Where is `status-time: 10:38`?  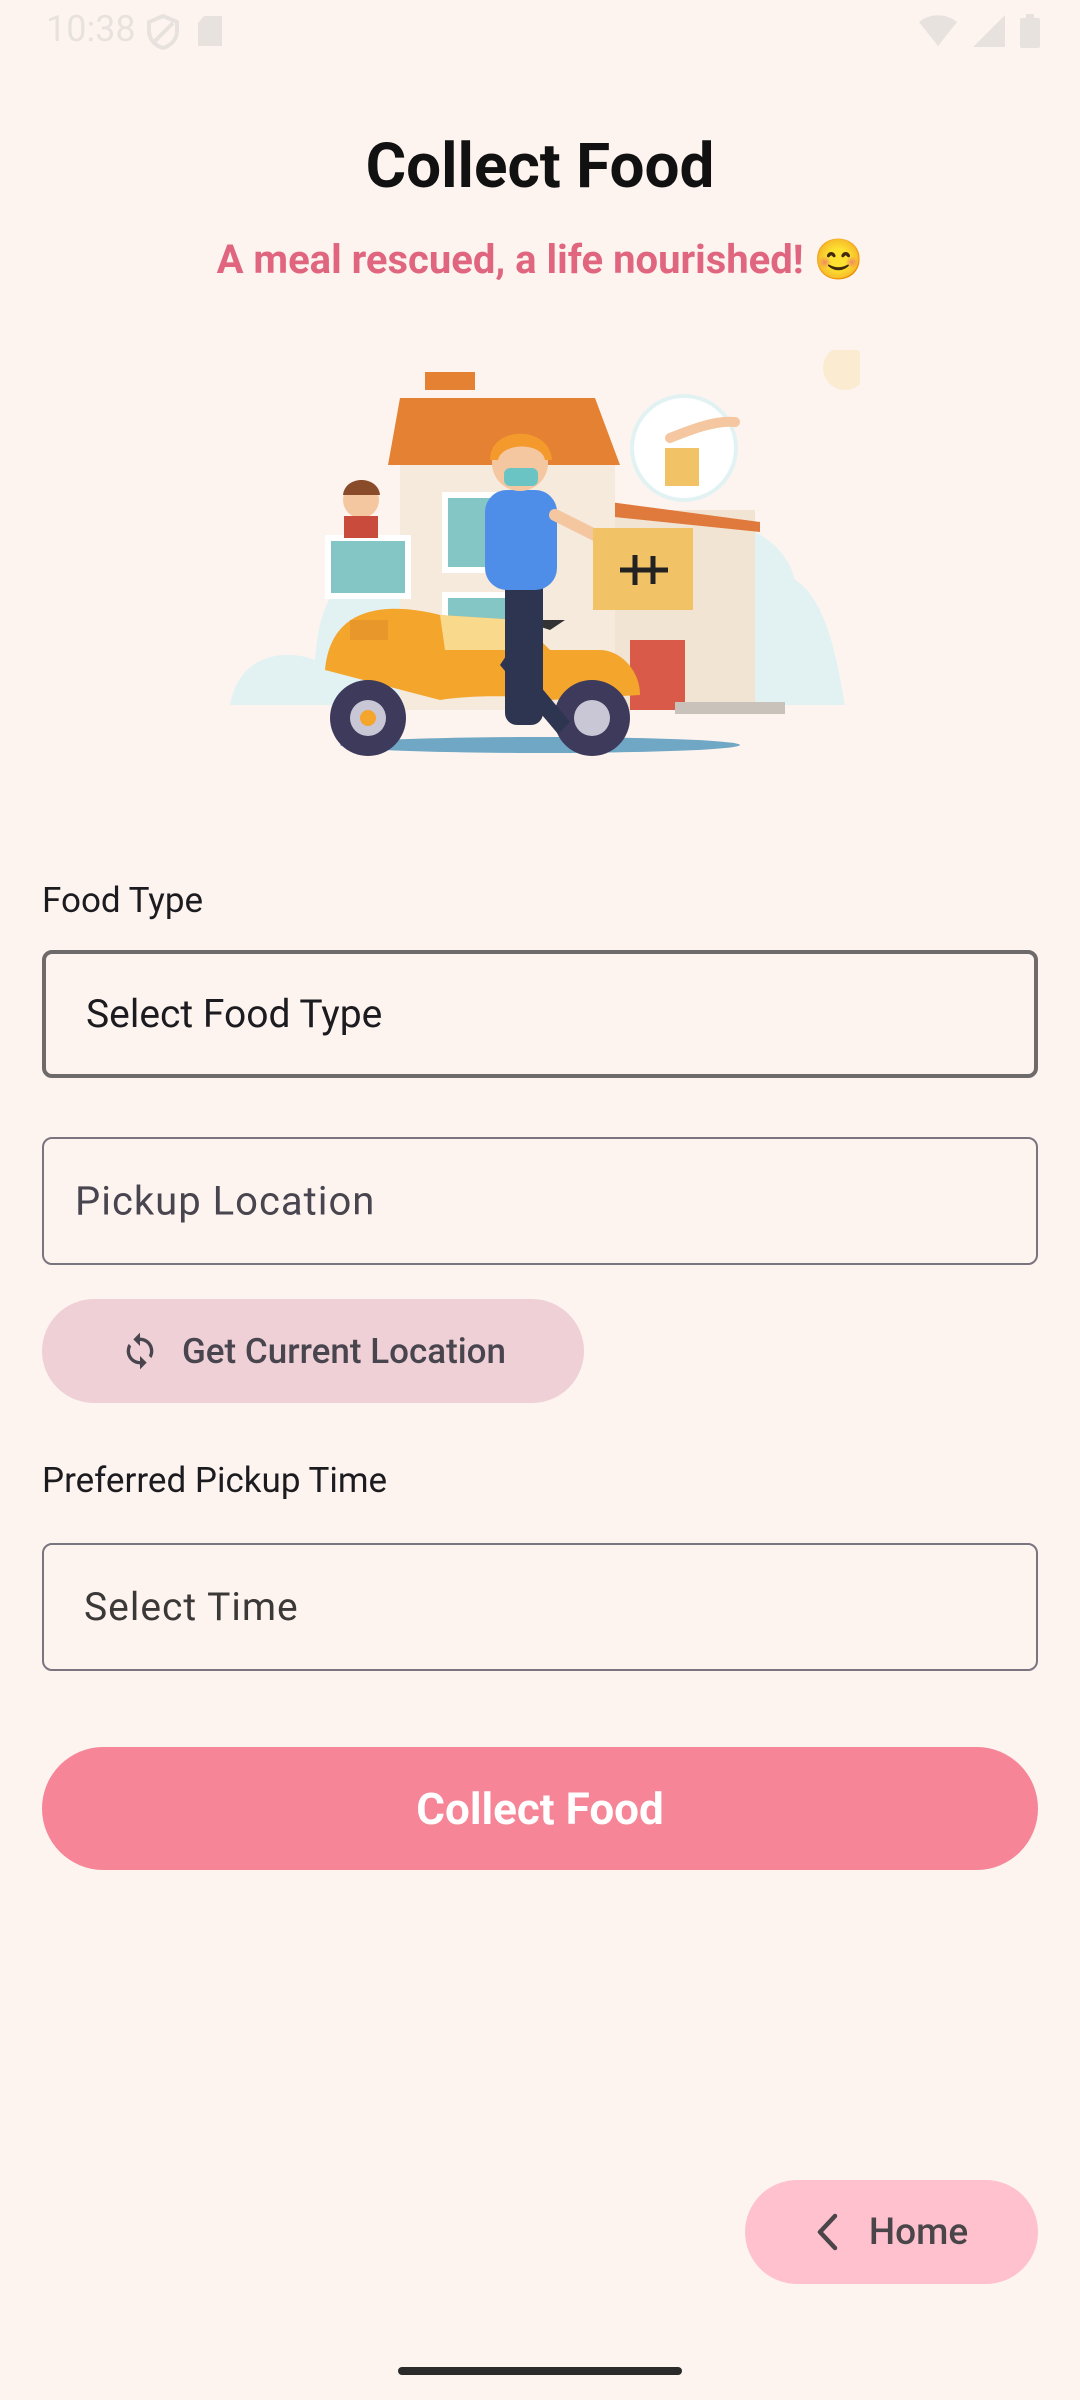 status-time: 10:38 is located at coordinates (91, 29).